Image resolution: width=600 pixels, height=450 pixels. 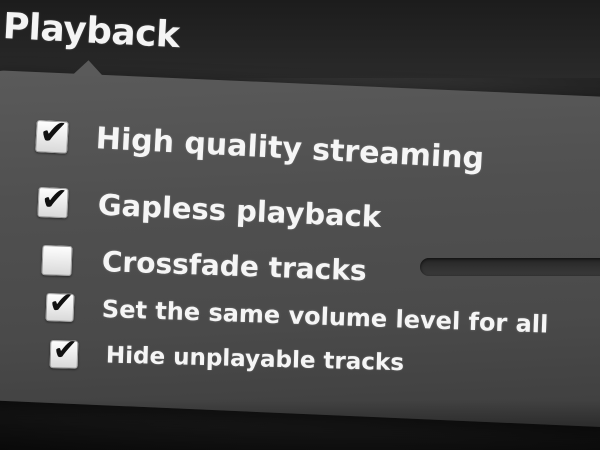 I want to click on checkbox-hide-unplayable-tracks: ✔, so click(x=63, y=350).